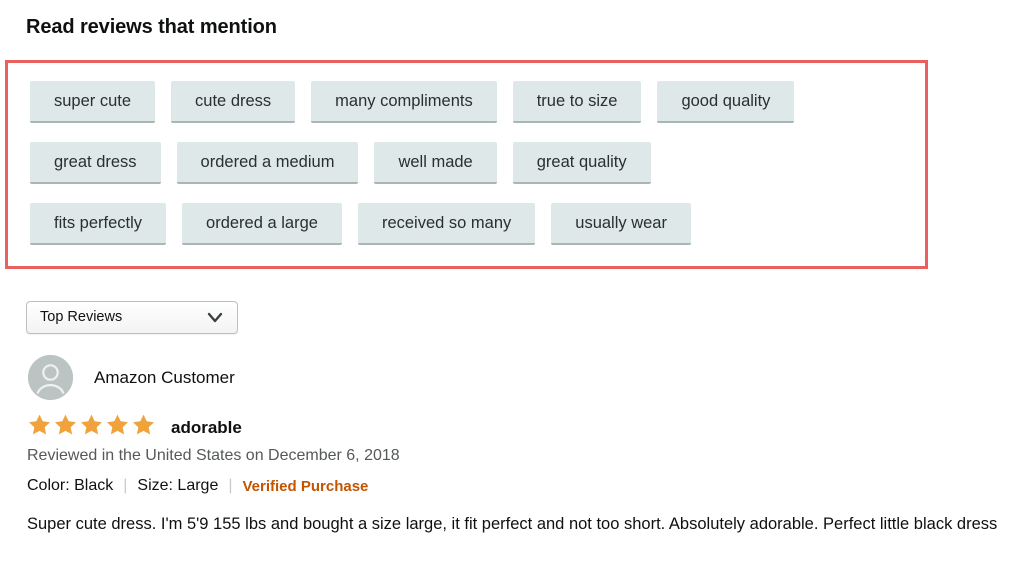 This screenshot has width=1025, height=571. I want to click on review-keyword-tag: good quality, so click(726, 102).